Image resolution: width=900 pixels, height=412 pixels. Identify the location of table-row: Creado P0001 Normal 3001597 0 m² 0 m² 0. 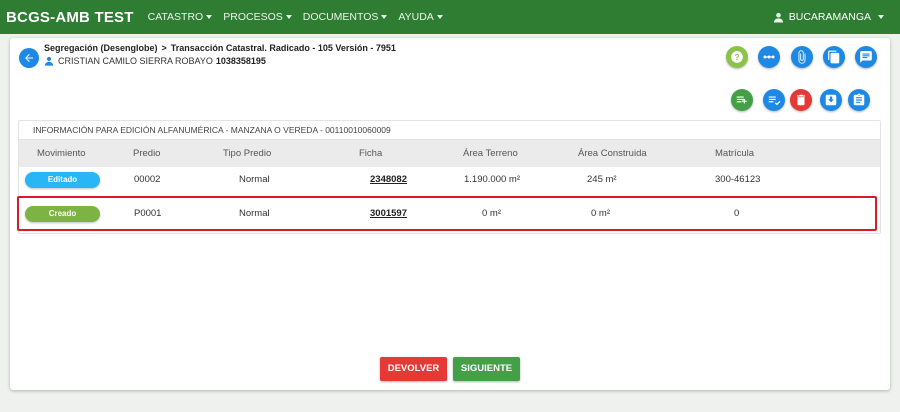
(449, 214).